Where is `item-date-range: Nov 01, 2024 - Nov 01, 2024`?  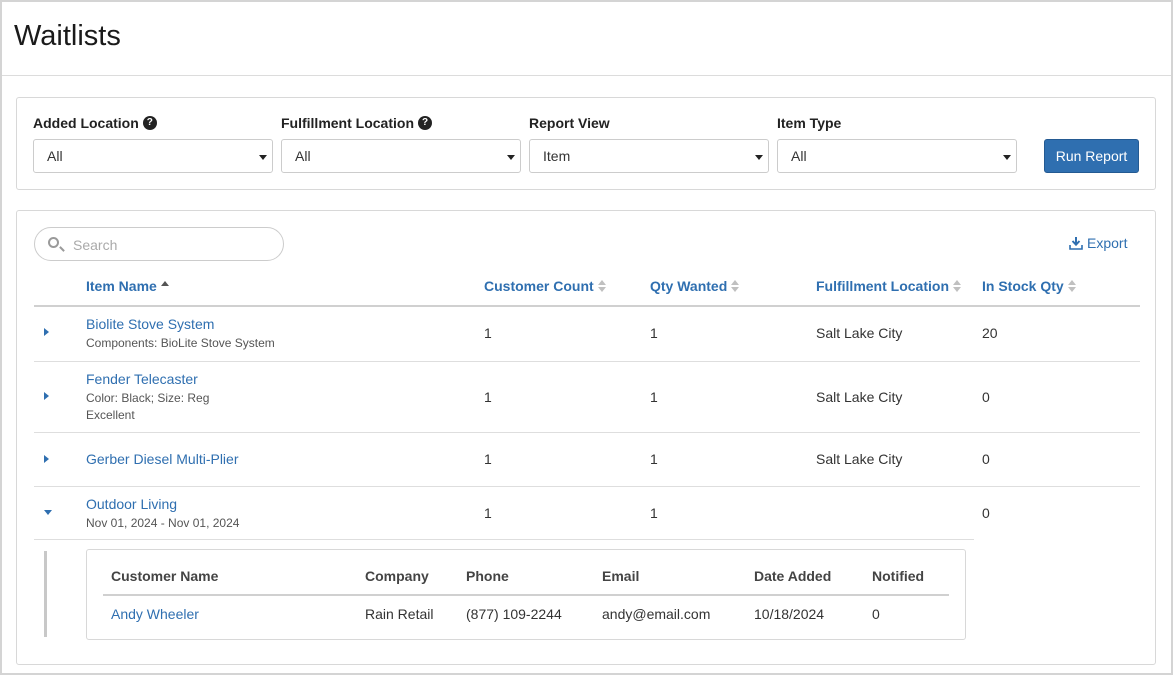 item-date-range: Nov 01, 2024 - Nov 01, 2024 is located at coordinates (163, 523).